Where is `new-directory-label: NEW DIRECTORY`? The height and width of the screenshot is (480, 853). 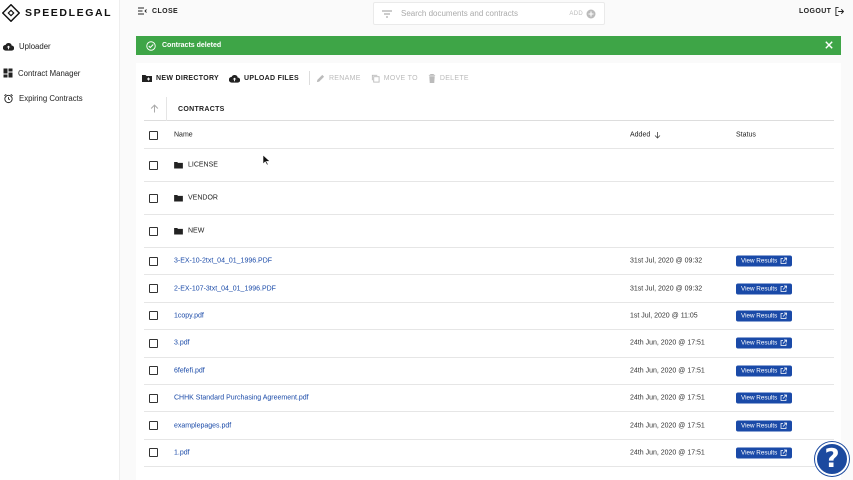
new-directory-label: NEW DIRECTORY is located at coordinates (188, 78).